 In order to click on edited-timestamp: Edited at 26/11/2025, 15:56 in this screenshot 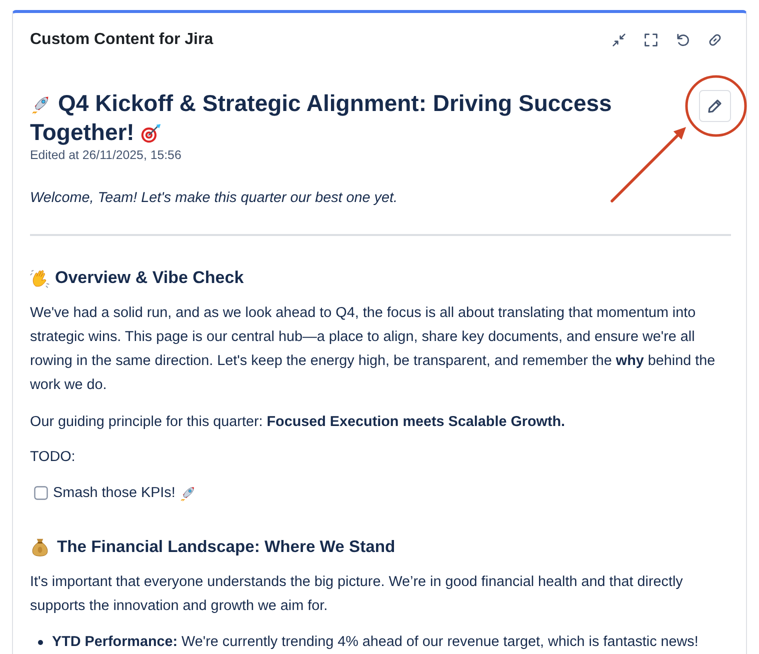, I will do `click(106, 155)`.